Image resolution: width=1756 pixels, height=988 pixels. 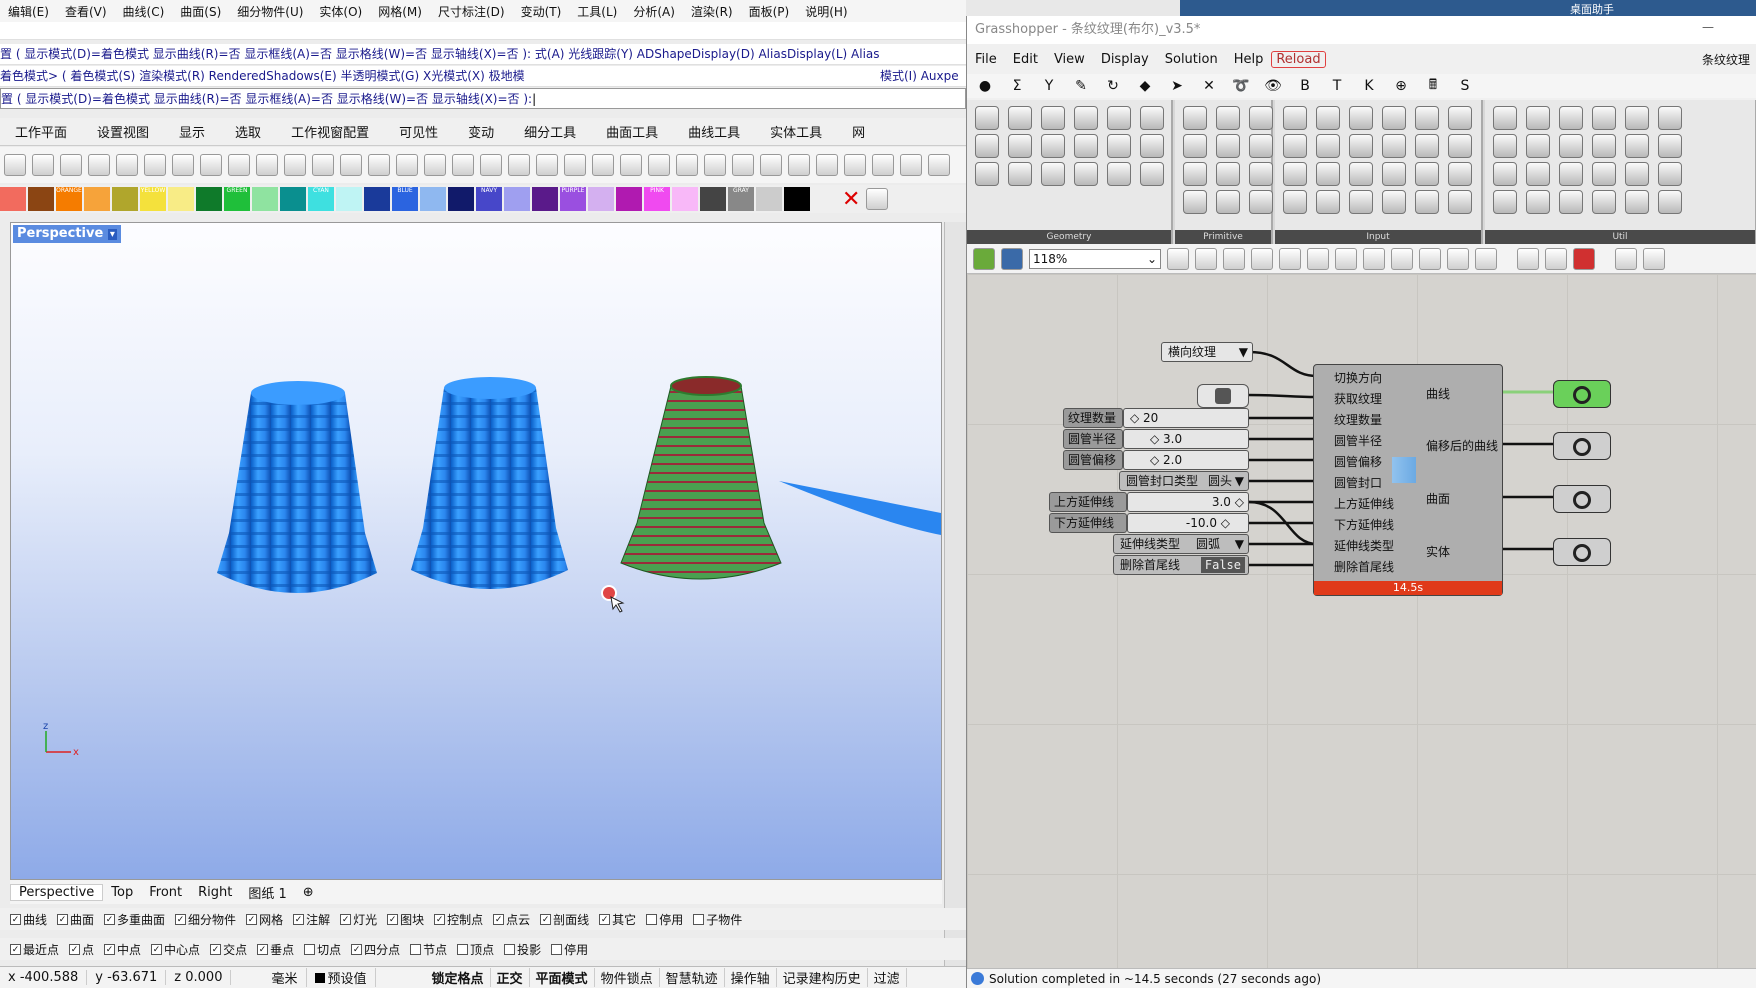 I want to click on gh-category-icon: ◆, so click(x=1145, y=86).